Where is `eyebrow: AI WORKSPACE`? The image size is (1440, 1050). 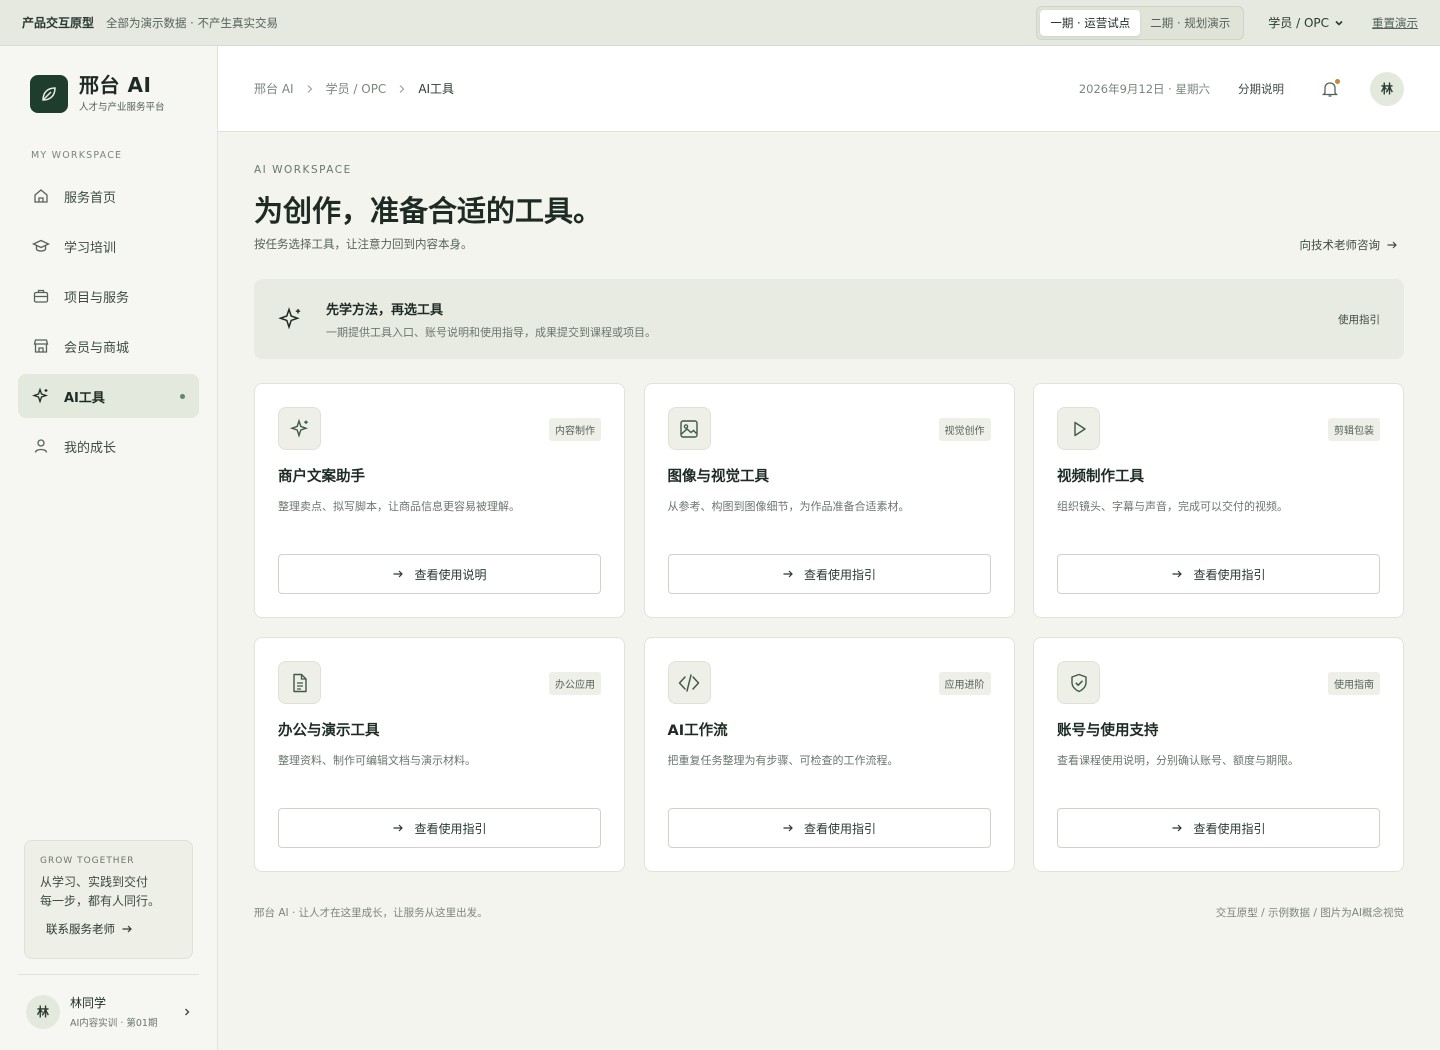 eyebrow: AI WORKSPACE is located at coordinates (303, 170).